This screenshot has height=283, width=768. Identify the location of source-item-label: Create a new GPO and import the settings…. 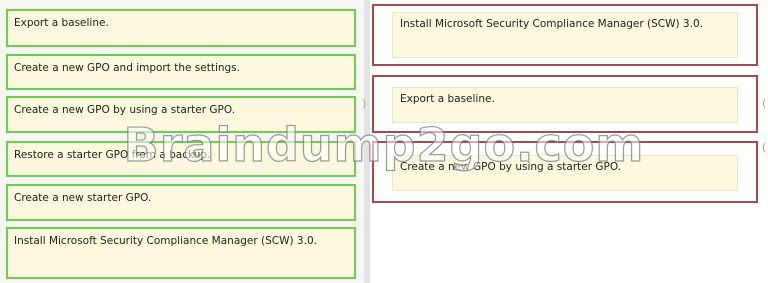
(127, 68).